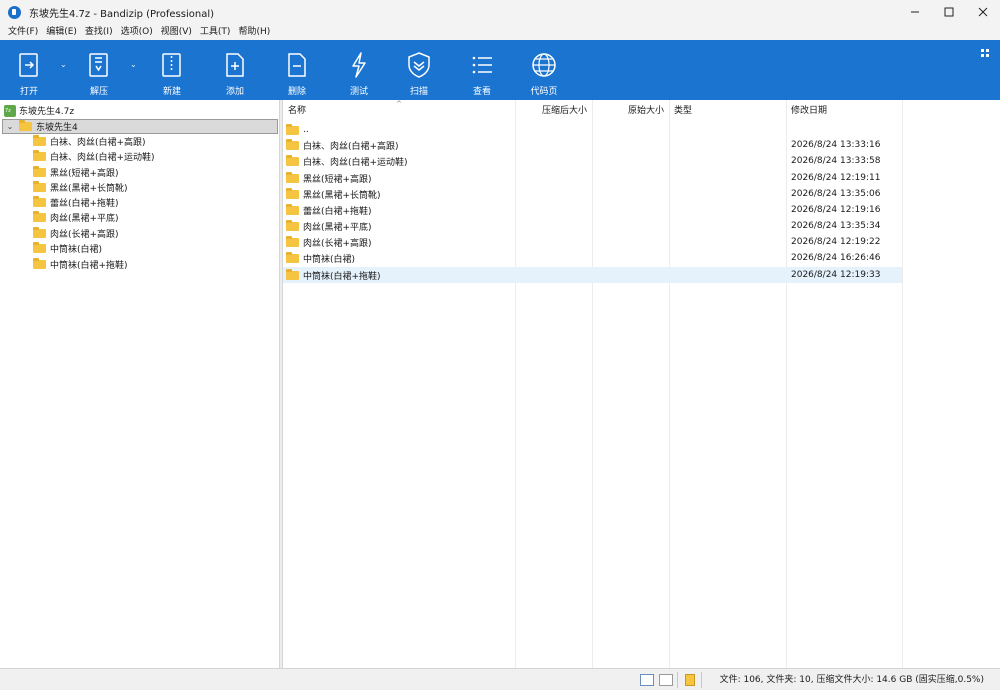 This screenshot has height=690, width=1000. I want to click on table-row-selected: 中筒袜(白裙+拖鞋) 2026/8/24 12:19:33, so click(592, 275).